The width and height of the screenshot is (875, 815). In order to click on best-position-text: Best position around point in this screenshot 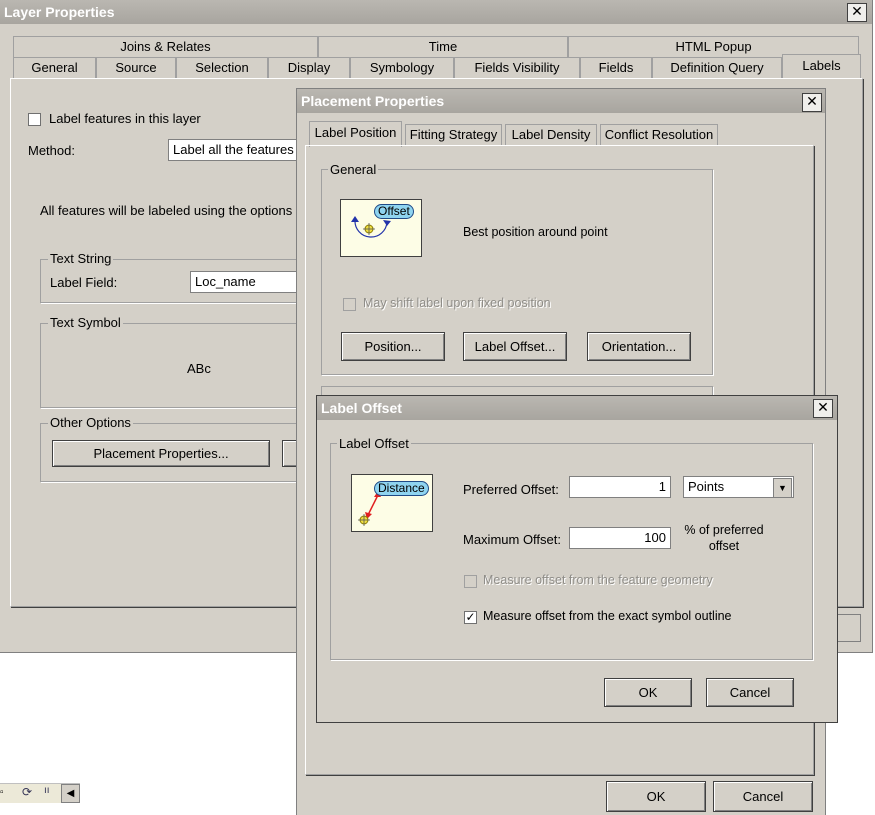, I will do `click(535, 232)`.